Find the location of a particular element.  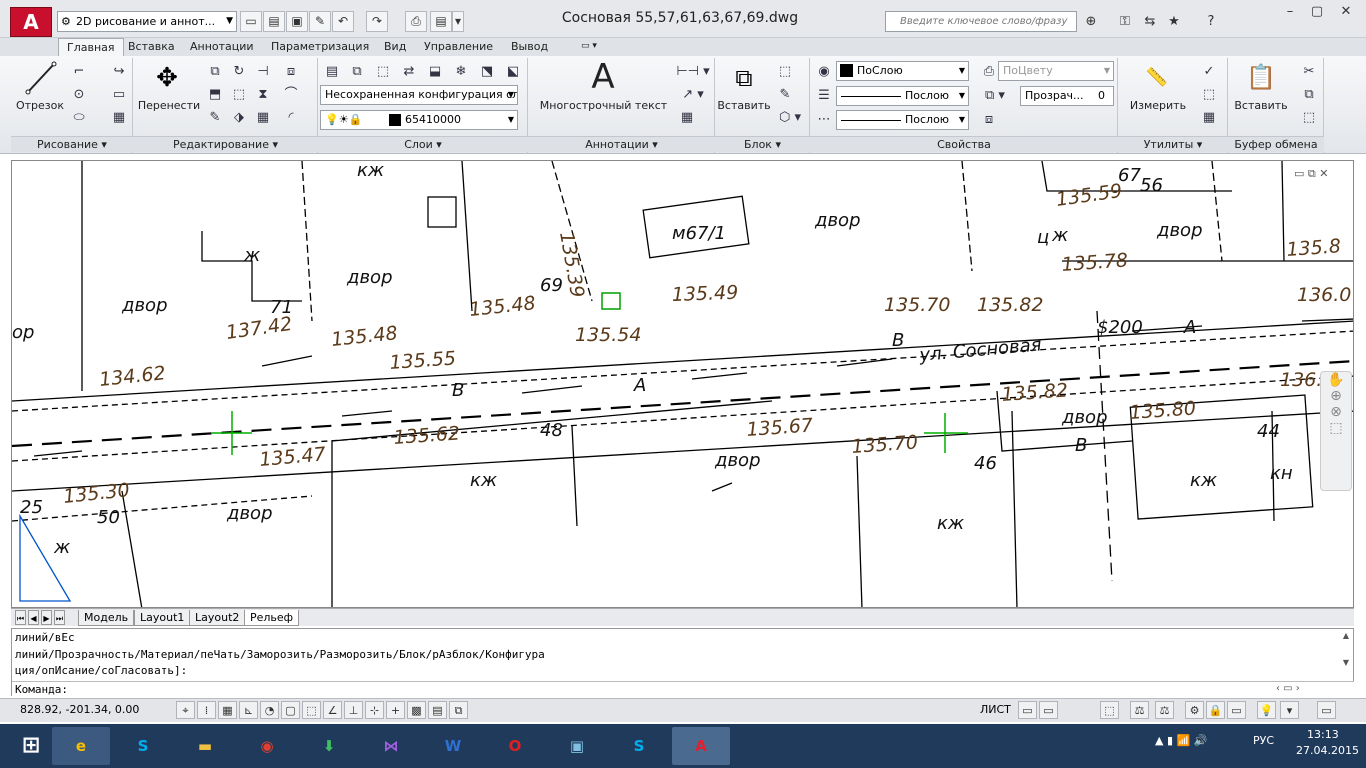

layer-lock-icon: ⬔ is located at coordinates (487, 71).